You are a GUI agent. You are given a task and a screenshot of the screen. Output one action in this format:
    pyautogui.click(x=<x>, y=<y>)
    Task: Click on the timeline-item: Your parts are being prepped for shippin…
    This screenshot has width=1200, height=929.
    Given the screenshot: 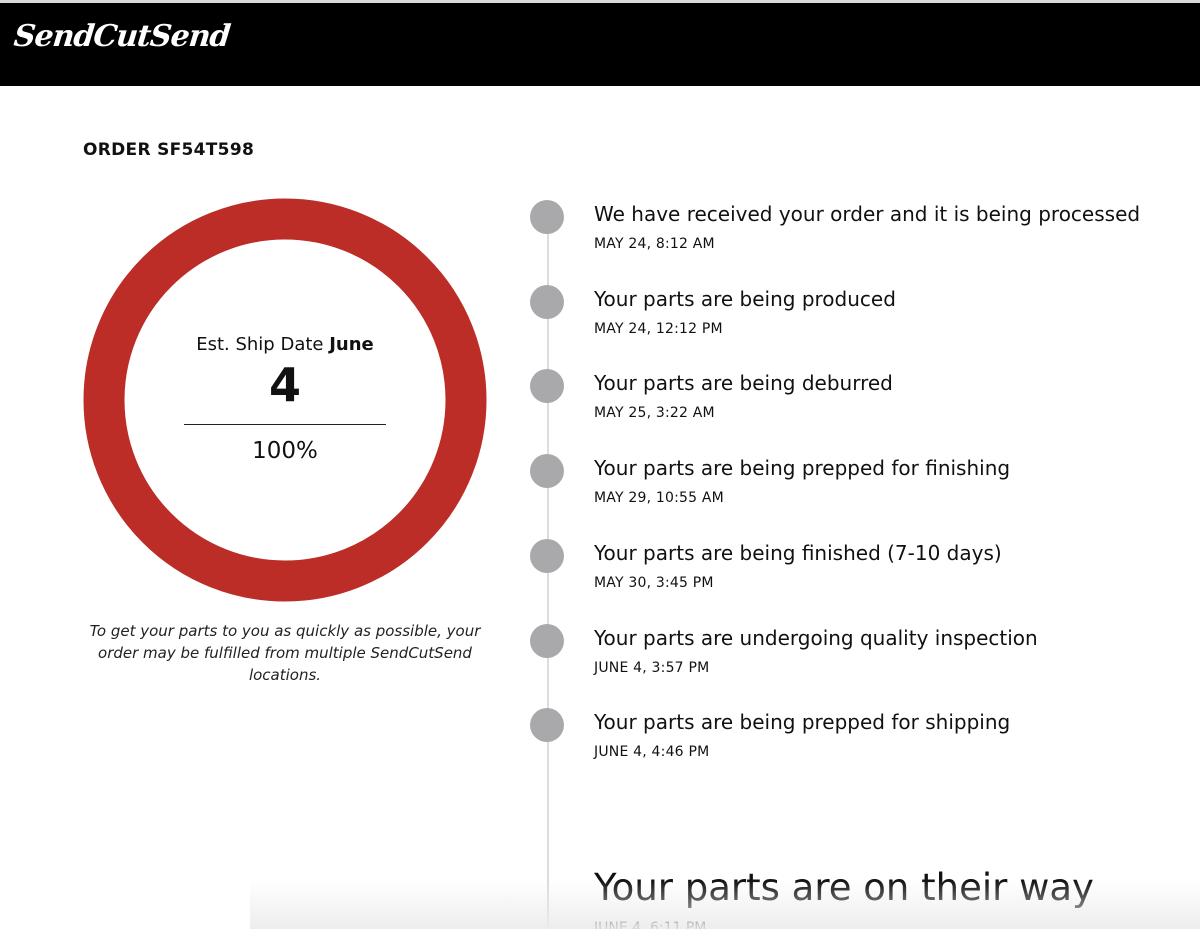 What is the action you would take?
    pyautogui.click(x=860, y=743)
    